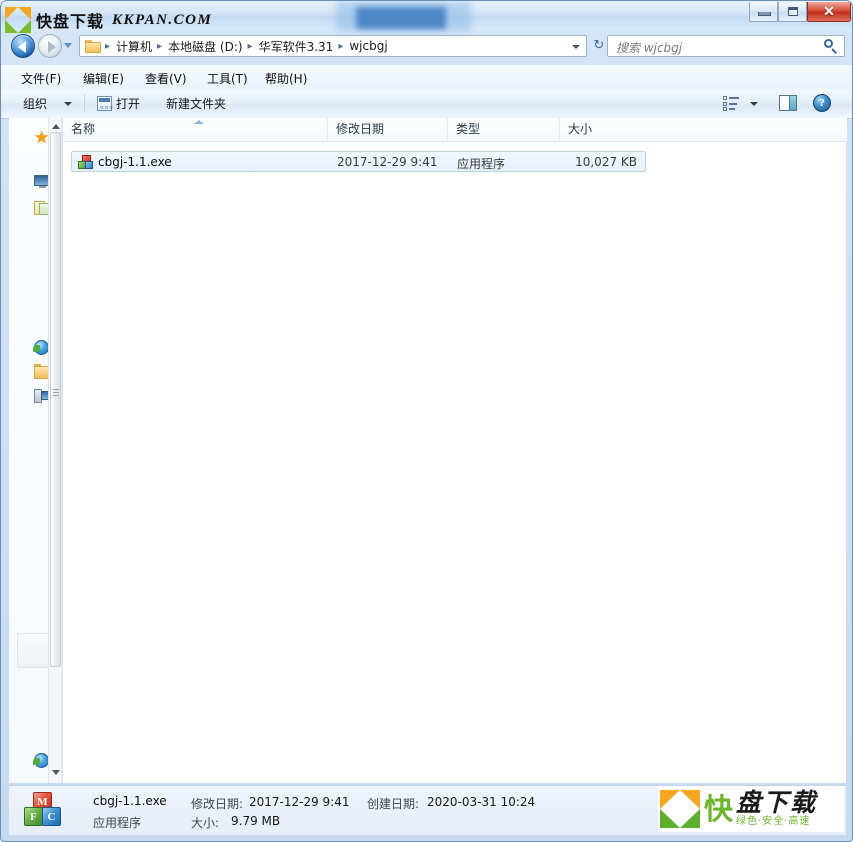 The image size is (853, 842). I want to click on breadcrumb-item-drive-d: 本地磁盘 (D:), so click(205, 46).